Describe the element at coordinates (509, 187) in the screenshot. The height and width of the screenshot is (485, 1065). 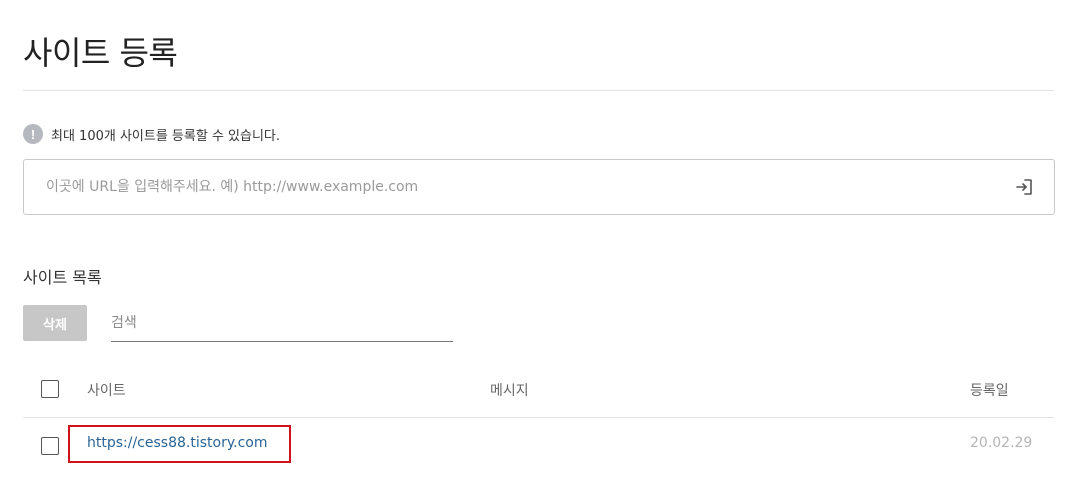
I see `url-input` at that location.